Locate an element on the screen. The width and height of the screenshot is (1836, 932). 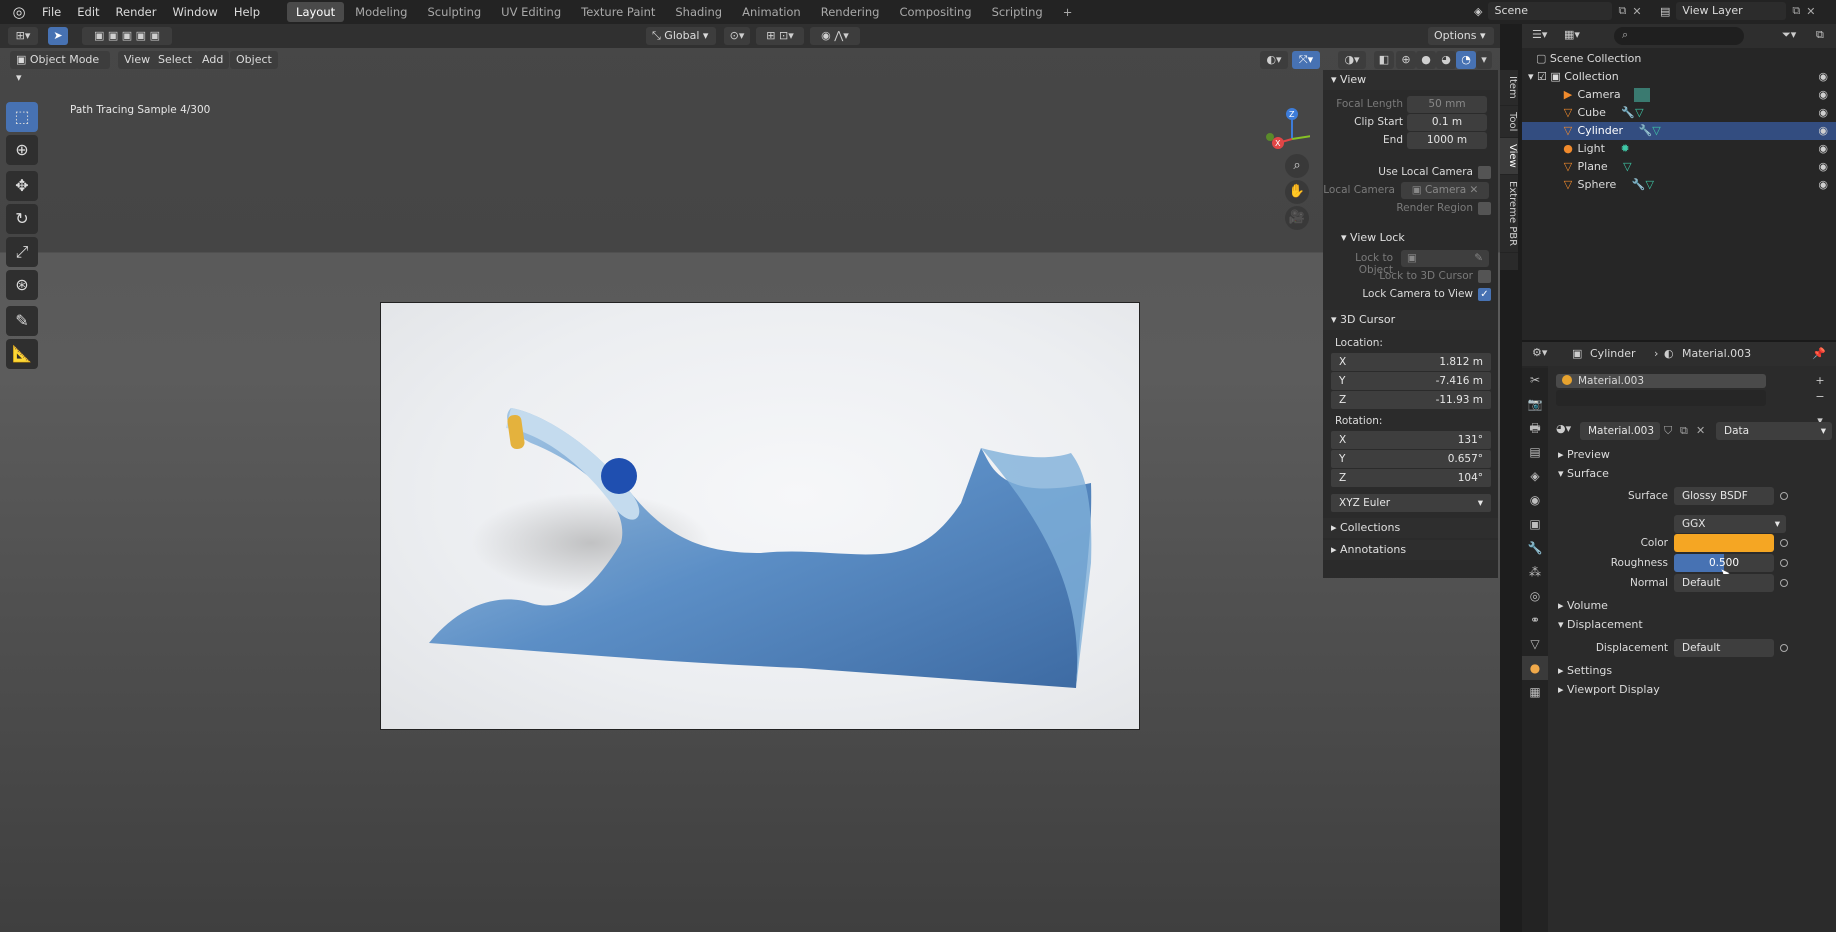
scene-tab-icon: ◈ is located at coordinates (1535, 476).